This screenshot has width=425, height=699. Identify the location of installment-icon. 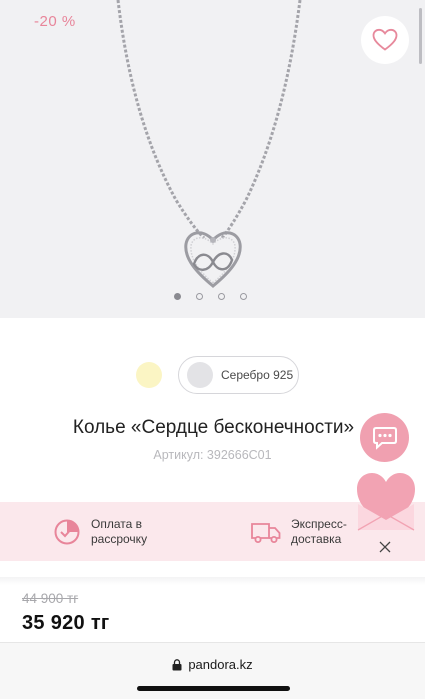
(67, 531).